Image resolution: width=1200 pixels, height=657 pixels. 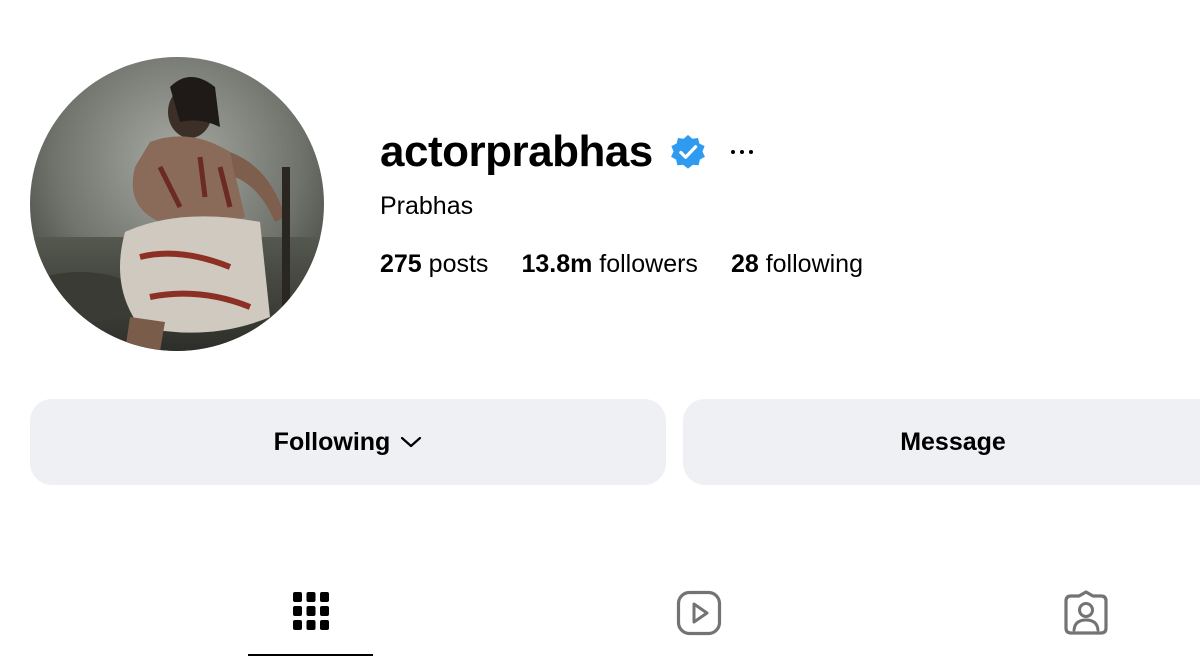 I want to click on message-button-label: Message, so click(x=953, y=441).